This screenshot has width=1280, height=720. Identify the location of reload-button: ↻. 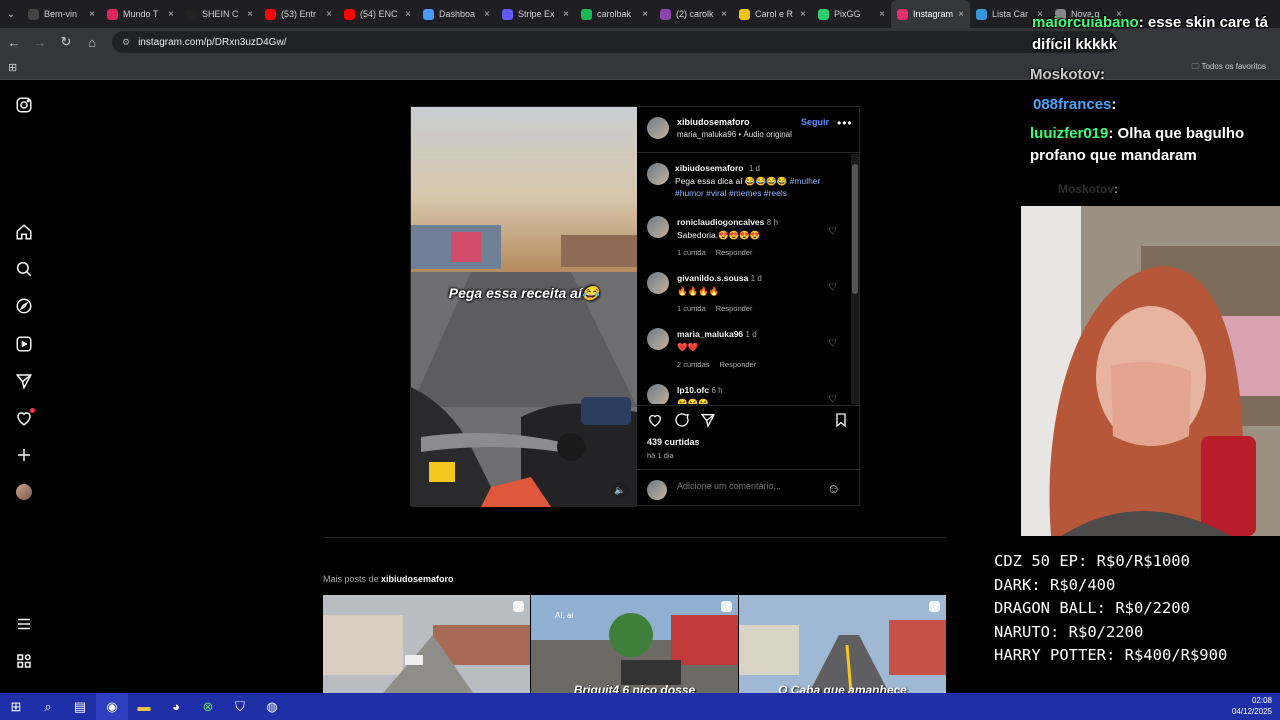
(66, 42).